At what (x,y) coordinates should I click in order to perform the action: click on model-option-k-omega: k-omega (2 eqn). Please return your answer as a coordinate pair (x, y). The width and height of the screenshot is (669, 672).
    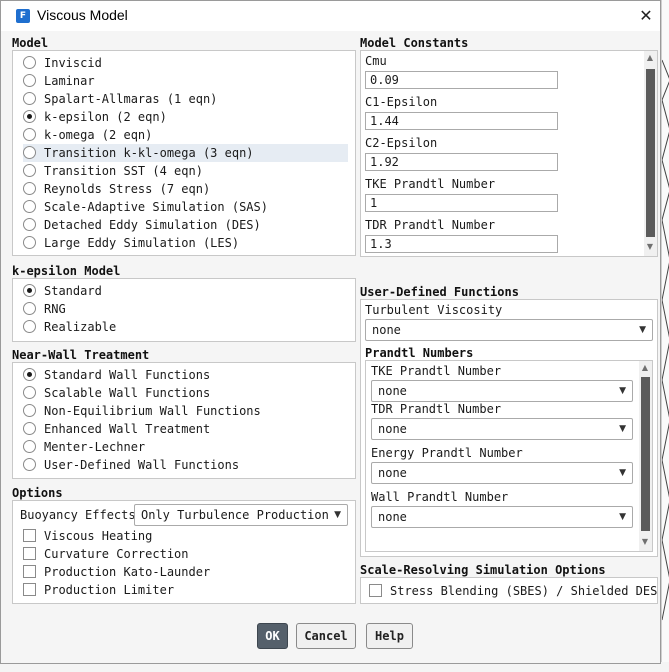
    Looking at the image, I should click on (186, 135).